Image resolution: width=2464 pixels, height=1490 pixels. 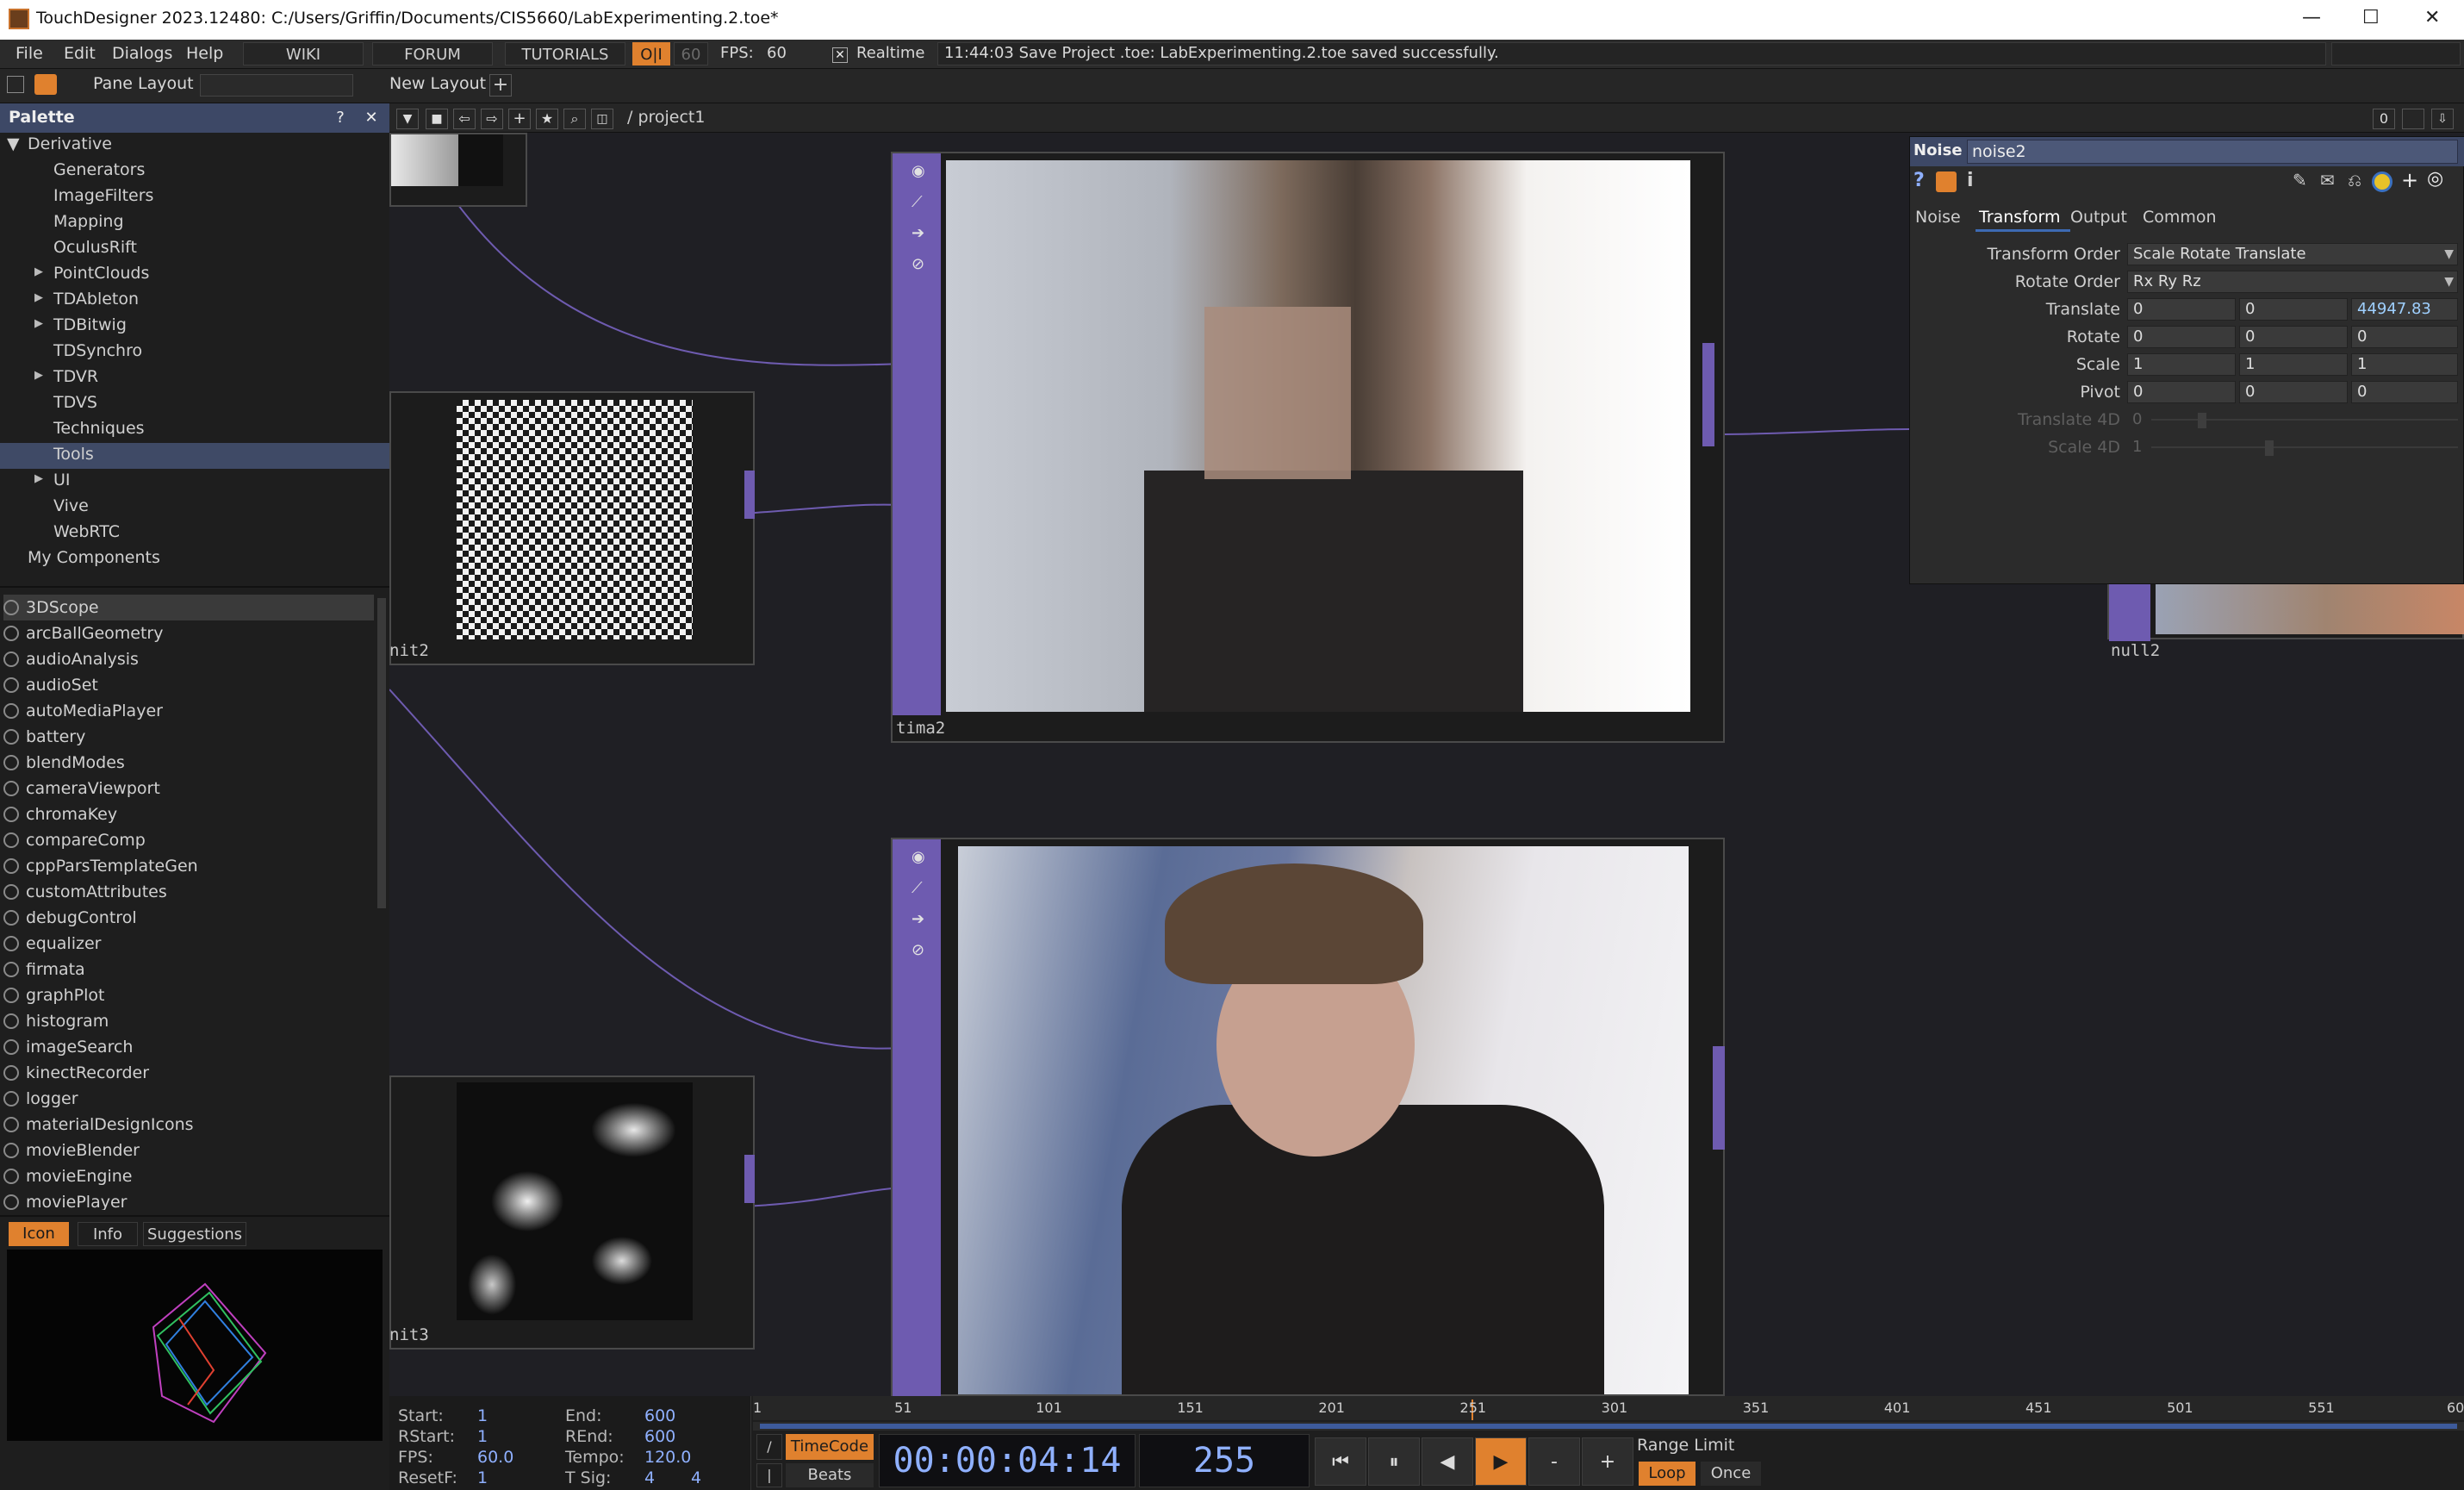 I want to click on bar-icon: |, so click(x=769, y=1475).